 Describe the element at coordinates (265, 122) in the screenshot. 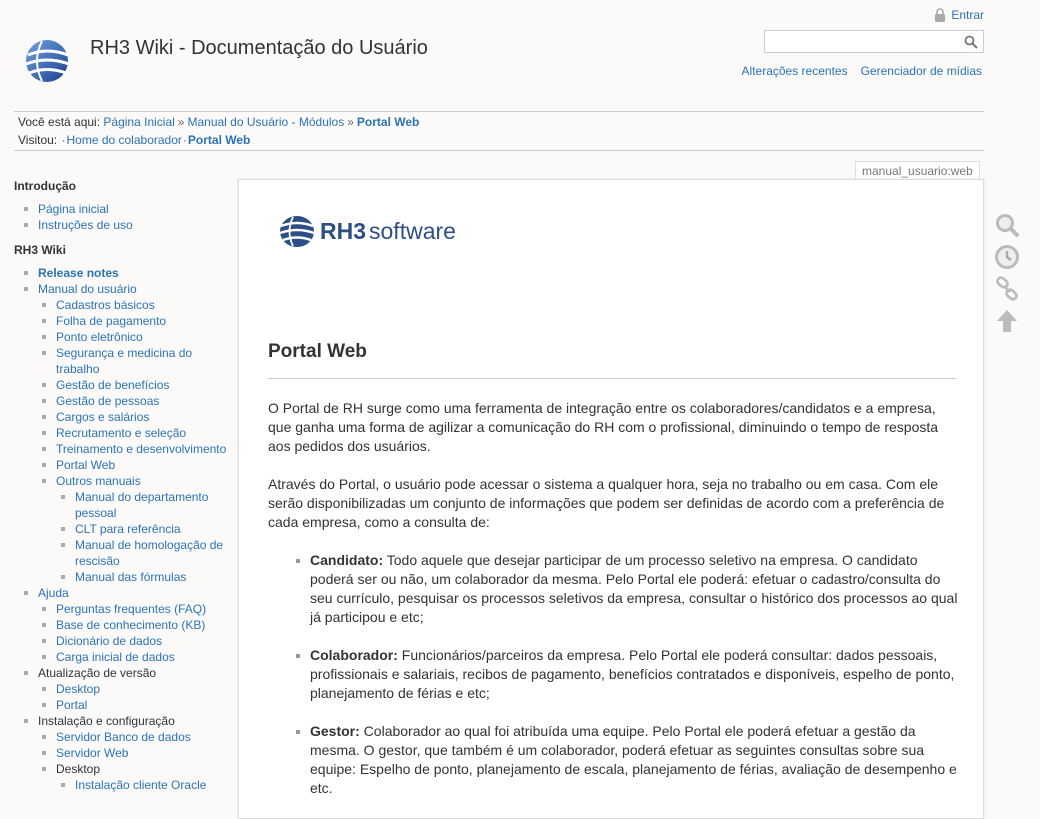

I see `breadcrumb-manual: Manual do Usuário - Módulos` at that location.